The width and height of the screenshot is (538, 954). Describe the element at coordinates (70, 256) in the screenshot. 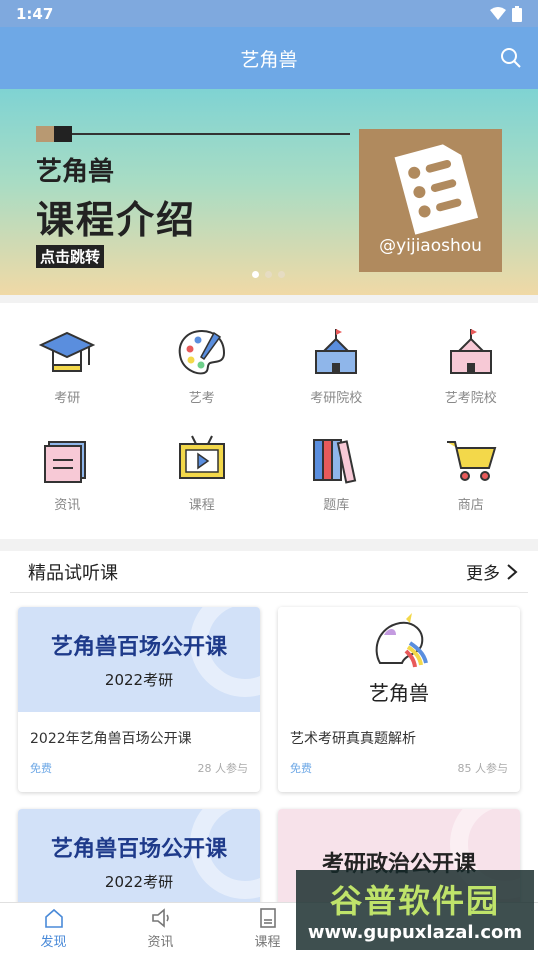

I see `banner-cta: 点击跳转` at that location.